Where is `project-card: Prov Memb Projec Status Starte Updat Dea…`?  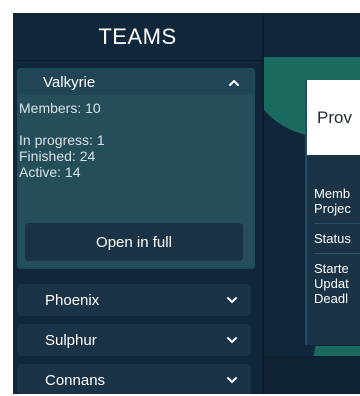
project-card: Prov Memb Projec Status Starte Updat Dea… is located at coordinates (332, 212).